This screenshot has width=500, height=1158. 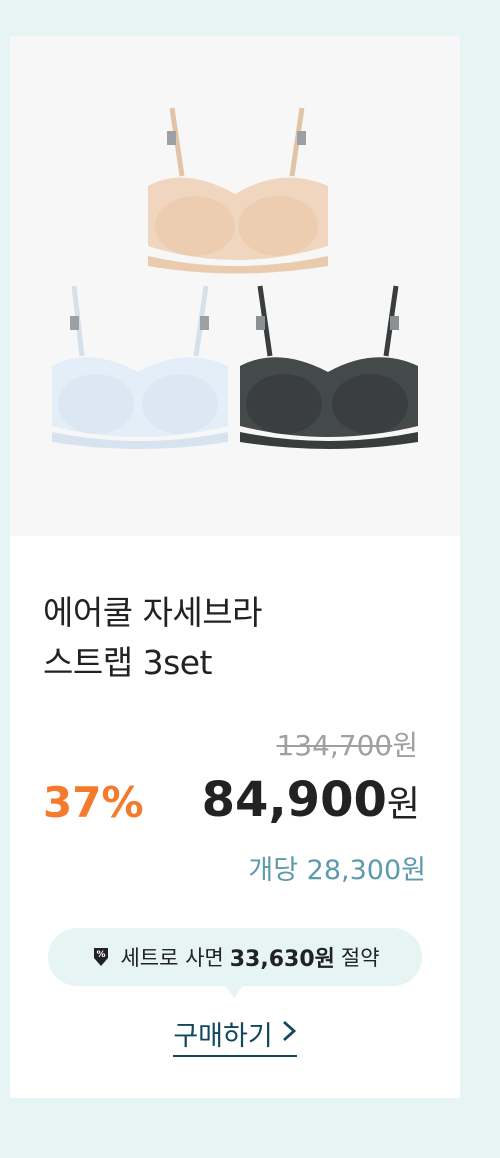 I want to click on original-price: 134,700원, so click(x=347, y=744).